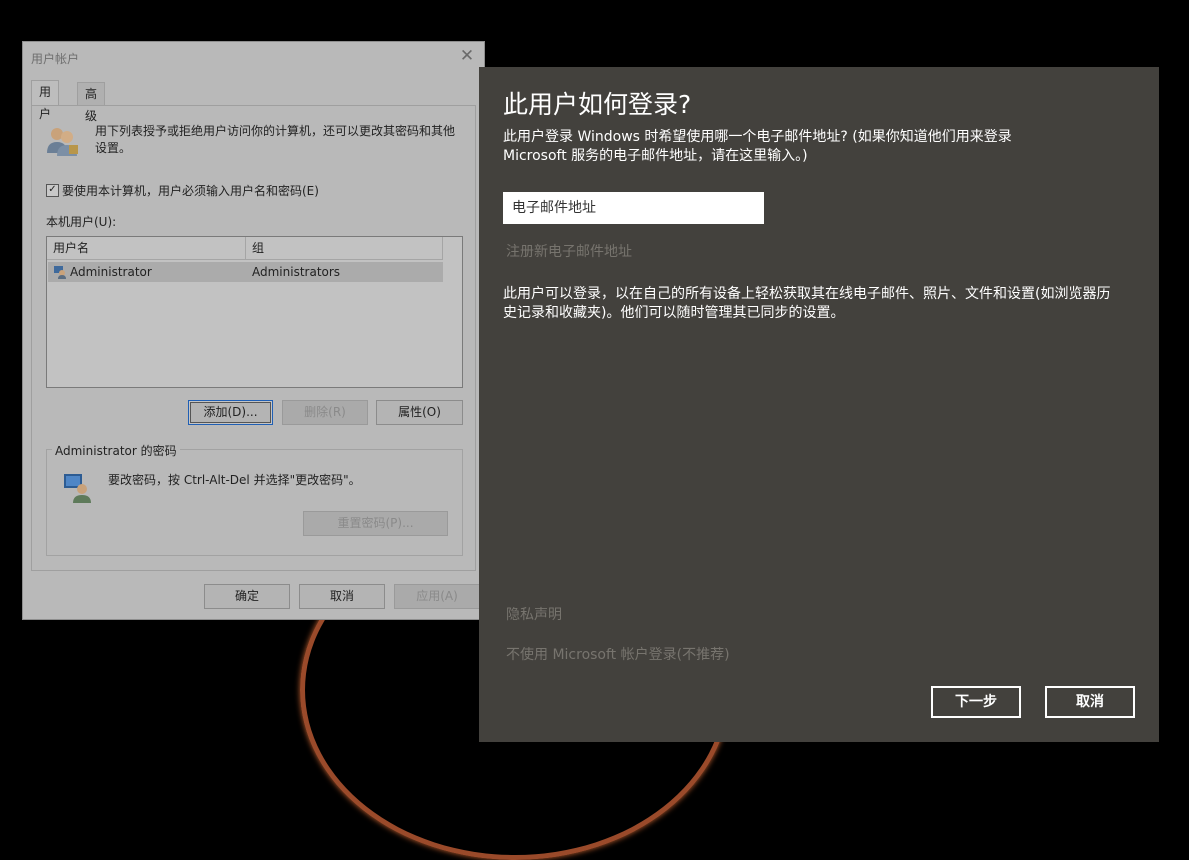 The image size is (1189, 860). I want to click on users-icon, so click(62, 142).